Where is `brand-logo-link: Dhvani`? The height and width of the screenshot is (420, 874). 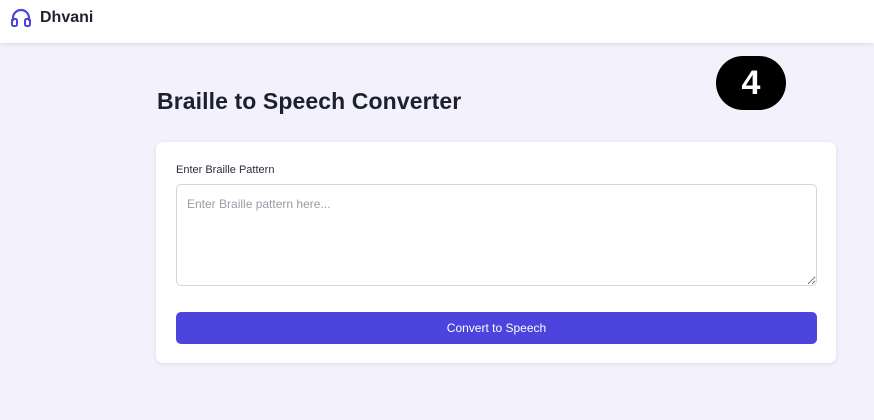
brand-logo-link: Dhvani is located at coordinates (51, 18).